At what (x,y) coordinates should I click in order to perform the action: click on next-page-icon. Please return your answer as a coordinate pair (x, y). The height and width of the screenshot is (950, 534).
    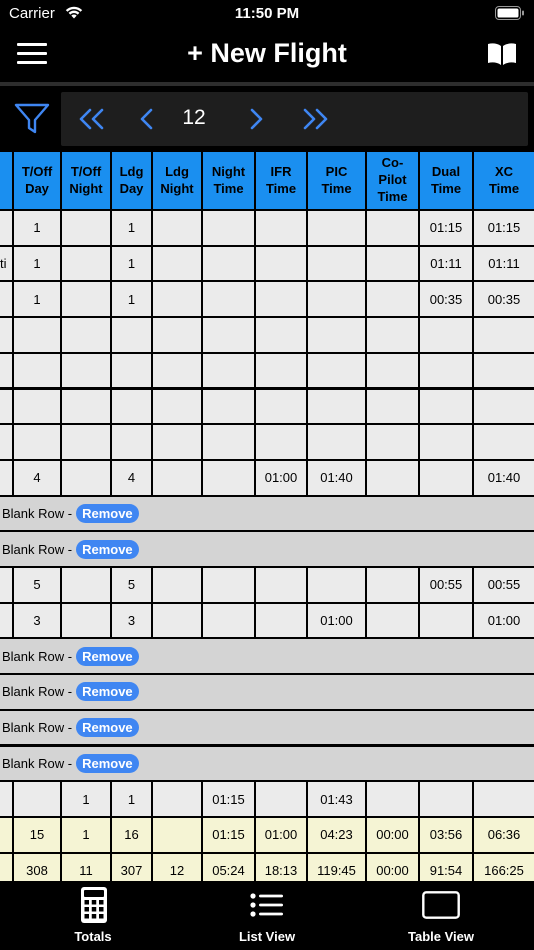
    Looking at the image, I should click on (256, 119).